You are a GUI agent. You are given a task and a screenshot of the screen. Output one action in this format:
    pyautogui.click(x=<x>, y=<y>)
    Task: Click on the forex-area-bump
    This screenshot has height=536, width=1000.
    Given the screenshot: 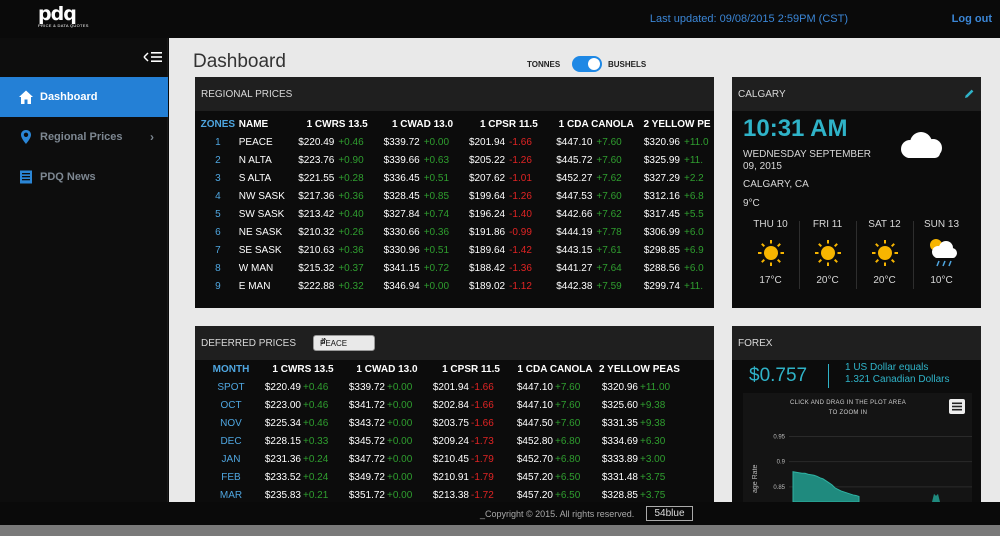 What is the action you would take?
    pyautogui.click(x=936, y=497)
    